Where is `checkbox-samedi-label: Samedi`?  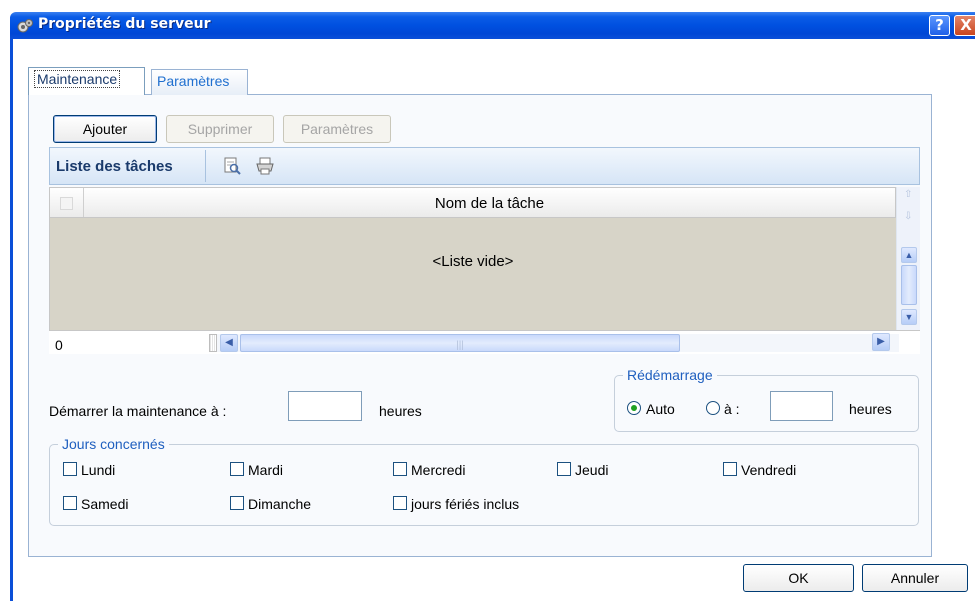 checkbox-samedi-label: Samedi is located at coordinates (104, 504).